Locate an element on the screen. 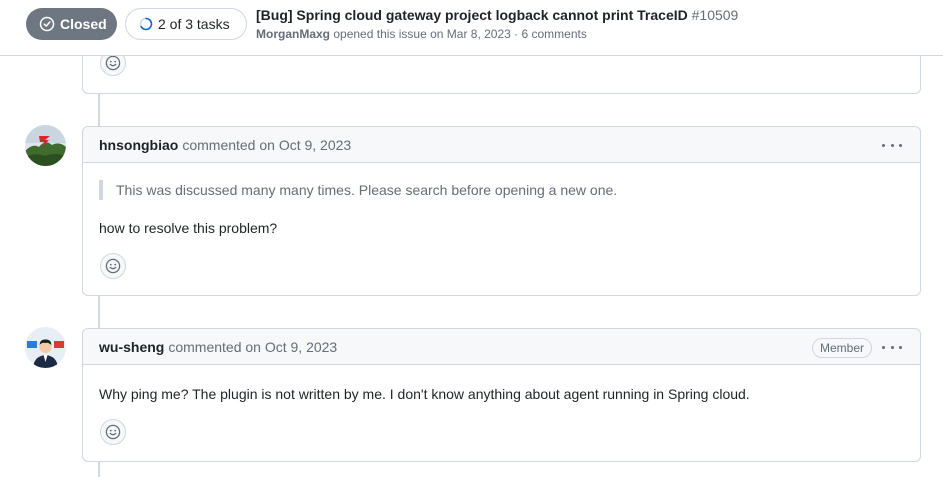  comment-author-link: hnsongbiao is located at coordinates (138, 145).